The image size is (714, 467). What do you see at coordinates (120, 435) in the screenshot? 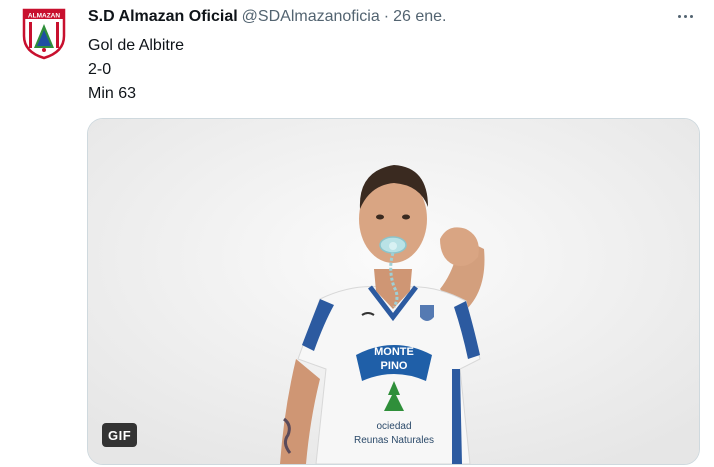
I see `gif-badge: GIF` at bounding box center [120, 435].